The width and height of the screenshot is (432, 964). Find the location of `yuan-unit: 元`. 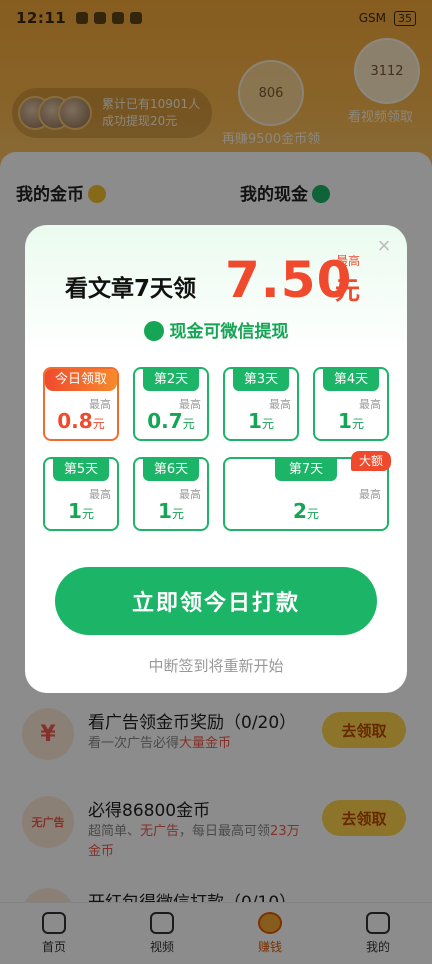

yuan-unit: 元 is located at coordinates (348, 290).